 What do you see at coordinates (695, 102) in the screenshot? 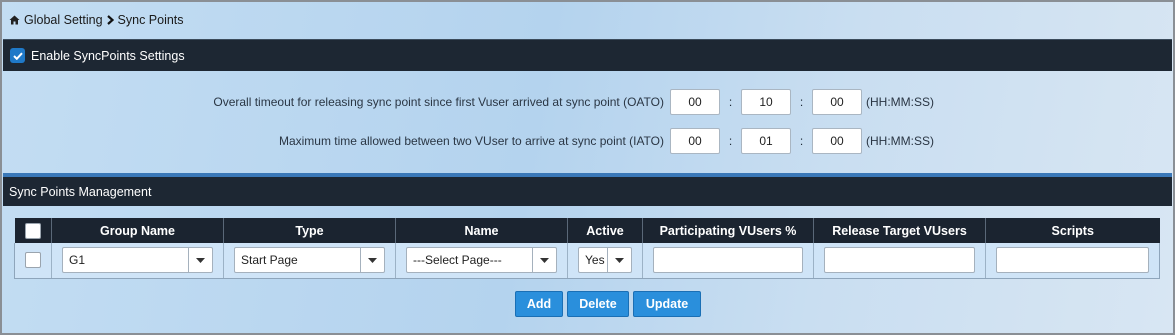
I see `oato-hours-input` at bounding box center [695, 102].